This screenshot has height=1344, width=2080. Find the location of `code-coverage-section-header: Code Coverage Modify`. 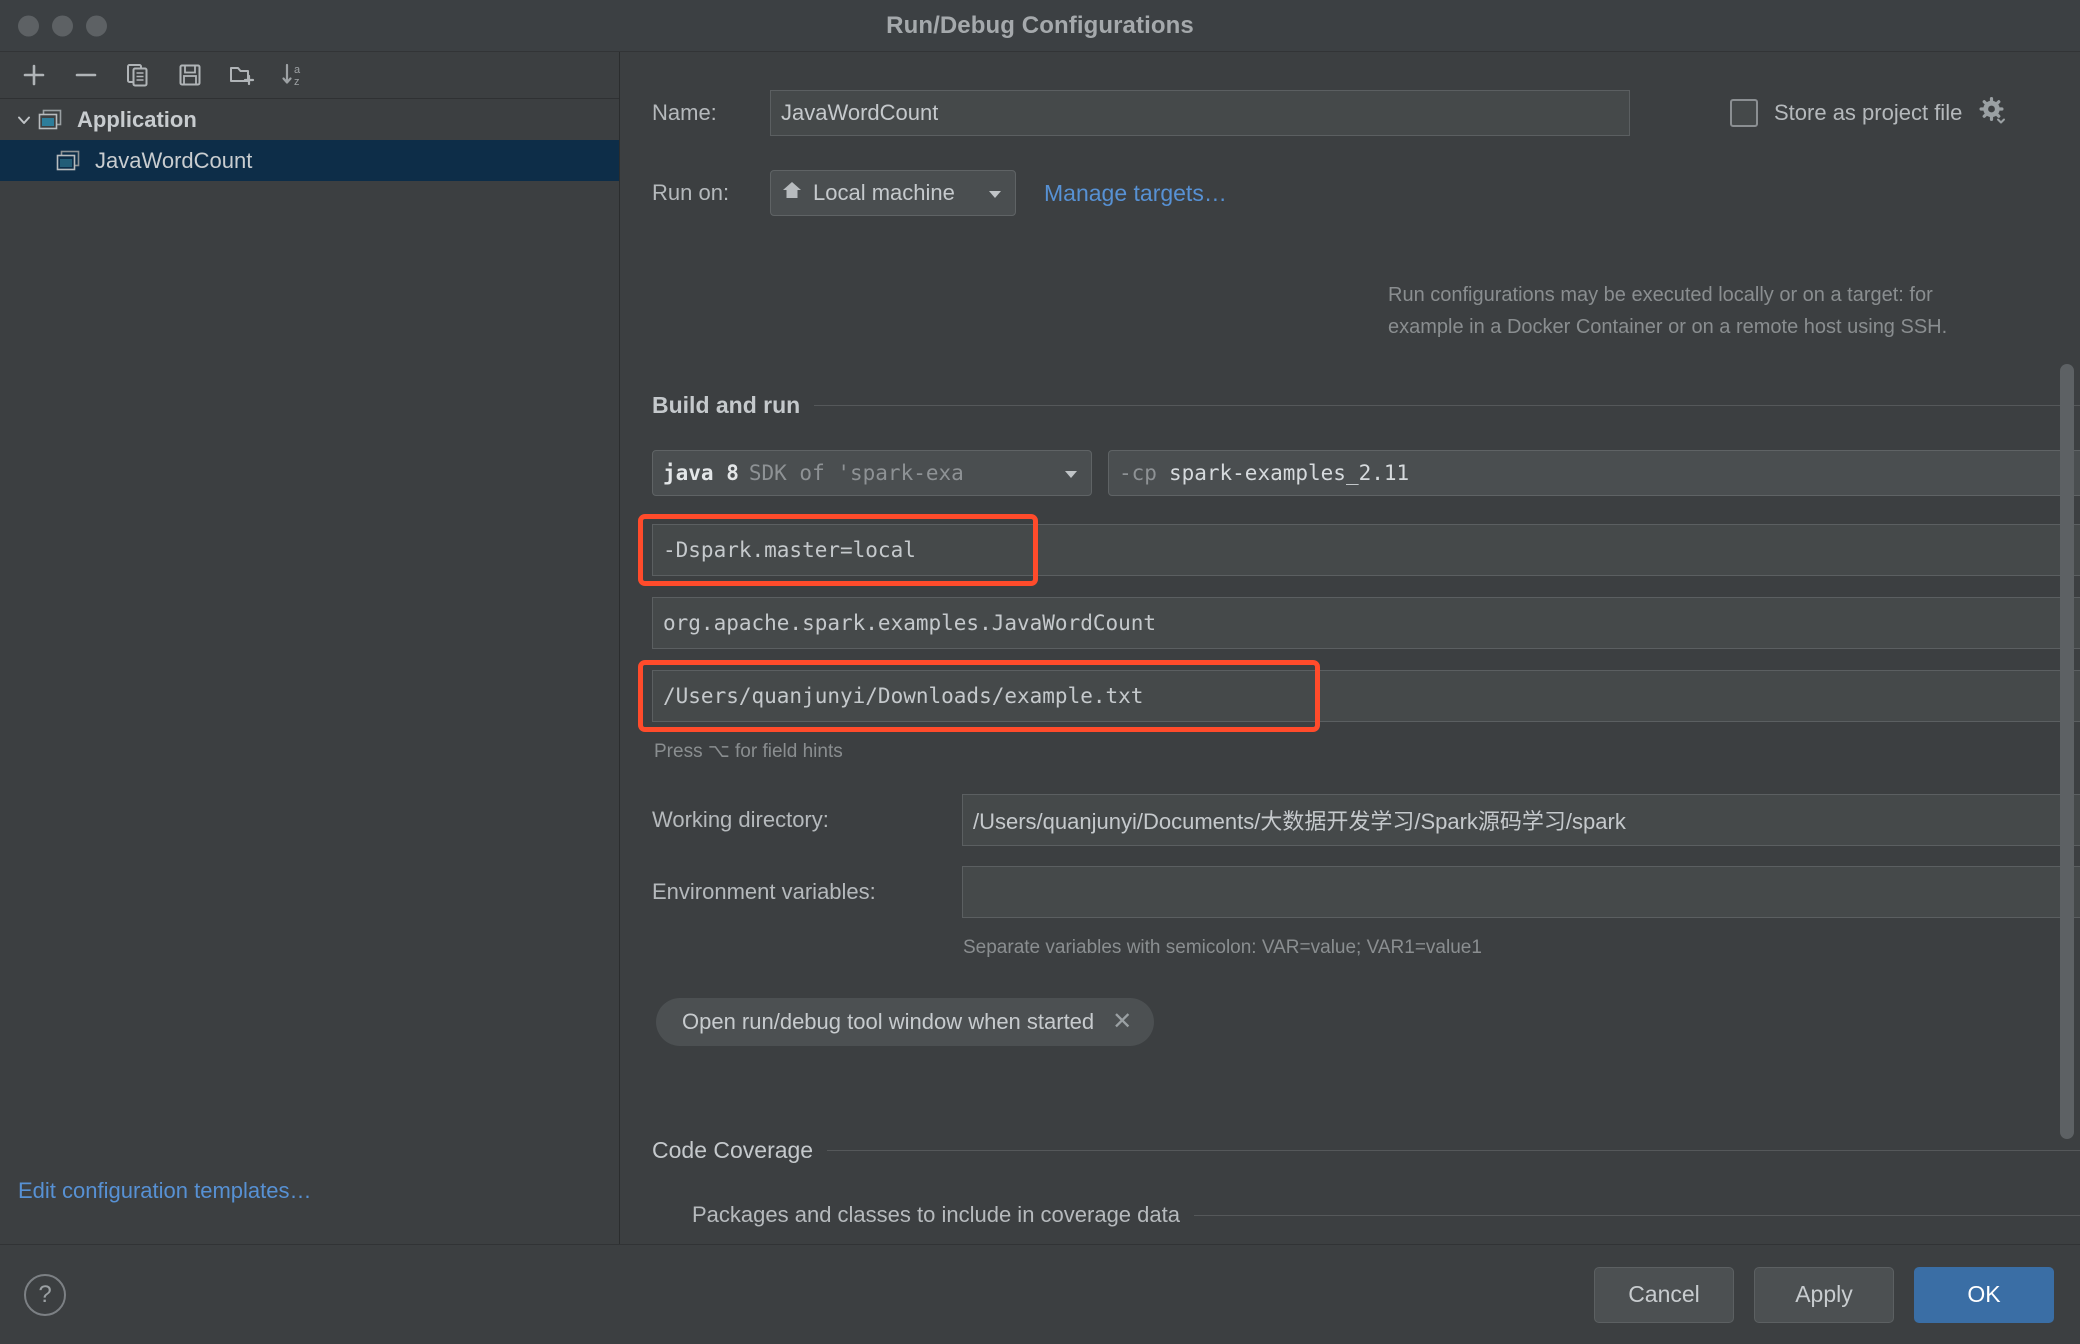

code-coverage-section-header: Code Coverage Modify is located at coordinates (1366, 1150).